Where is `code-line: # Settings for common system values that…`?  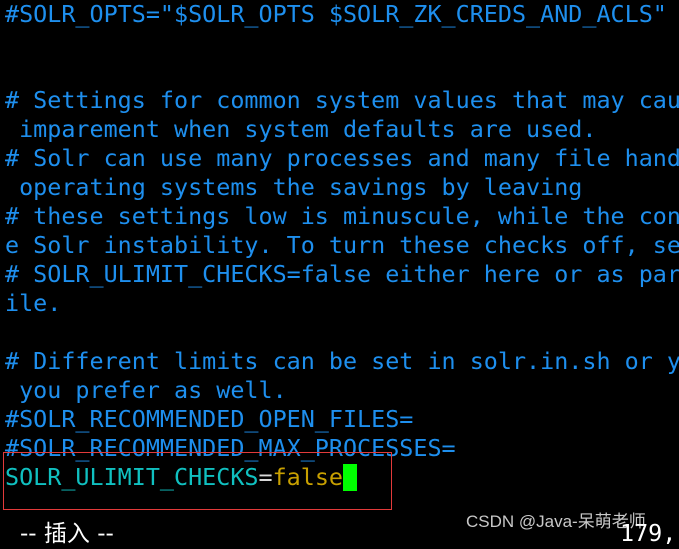
code-line: # Settings for common system values that… is located at coordinates (342, 100).